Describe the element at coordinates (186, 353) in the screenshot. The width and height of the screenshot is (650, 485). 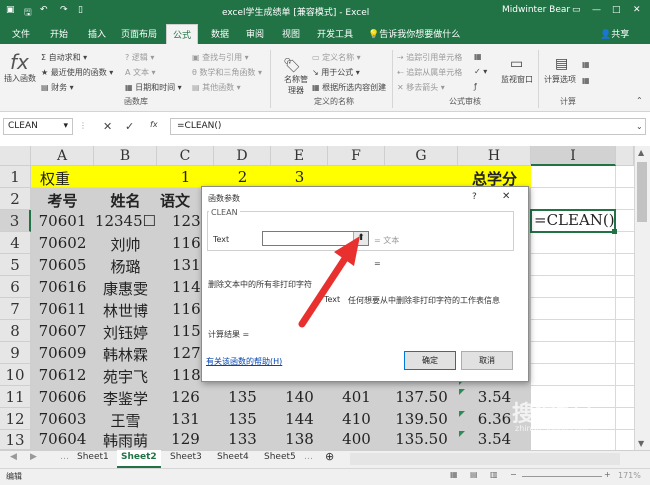
I see `cell-c9: 127` at that location.